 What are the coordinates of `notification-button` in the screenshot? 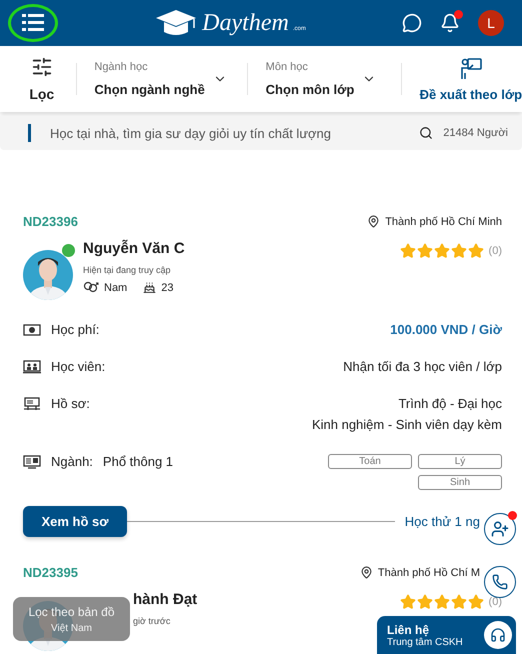 It's located at (450, 23).